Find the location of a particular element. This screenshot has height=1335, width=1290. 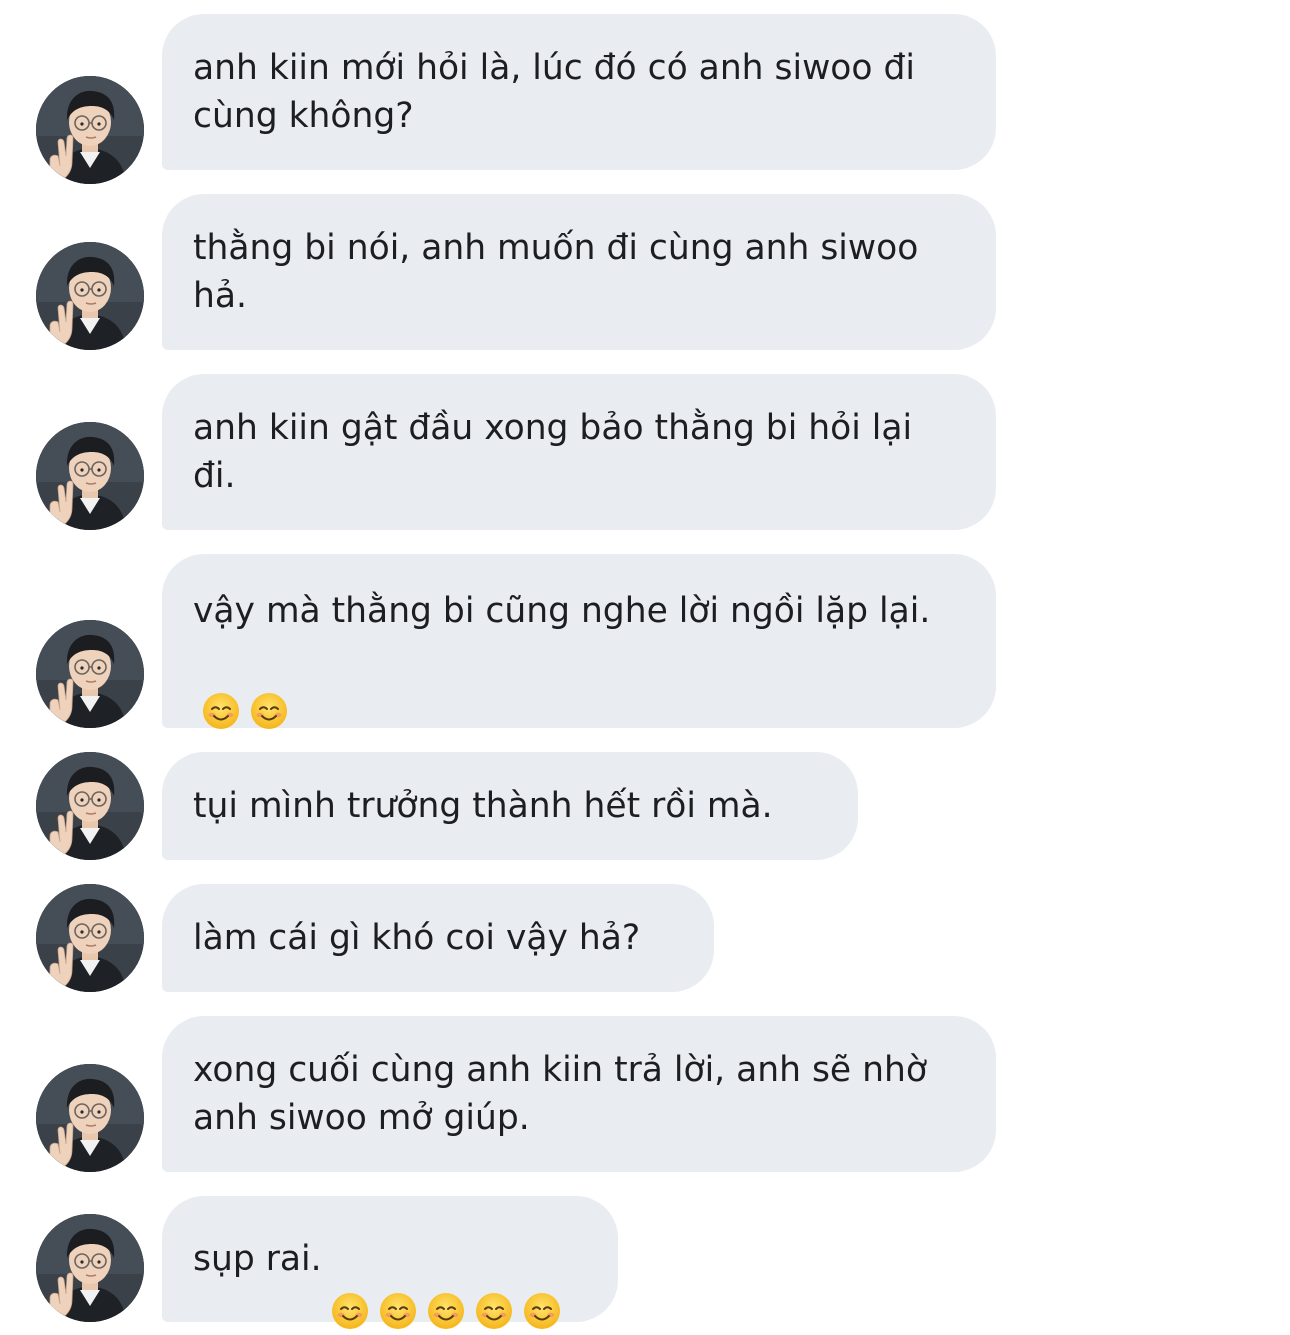

message-text-body: sụp rai. is located at coordinates (257, 1259).